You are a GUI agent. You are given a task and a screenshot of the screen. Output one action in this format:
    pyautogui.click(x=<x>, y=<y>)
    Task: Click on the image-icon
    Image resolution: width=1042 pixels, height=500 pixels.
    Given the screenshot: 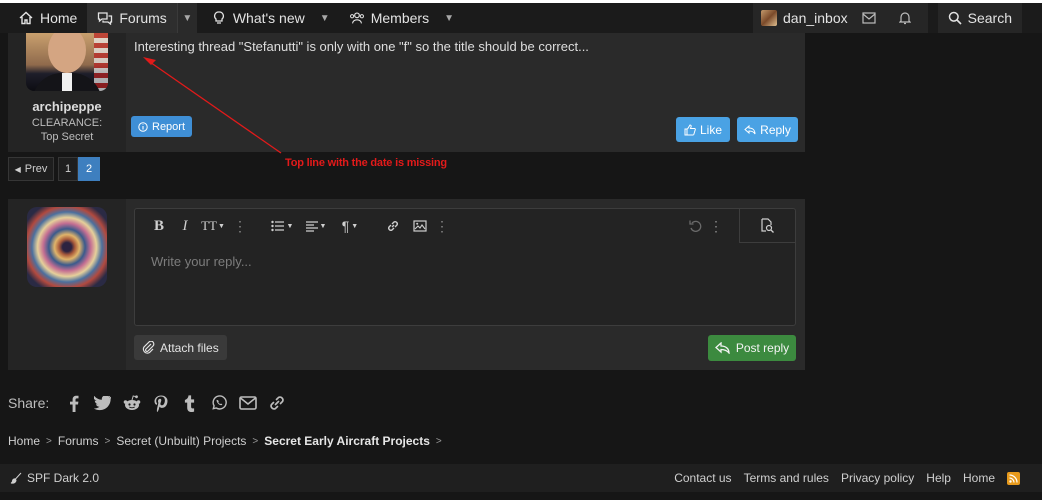 What is the action you would take?
    pyautogui.click(x=420, y=226)
    